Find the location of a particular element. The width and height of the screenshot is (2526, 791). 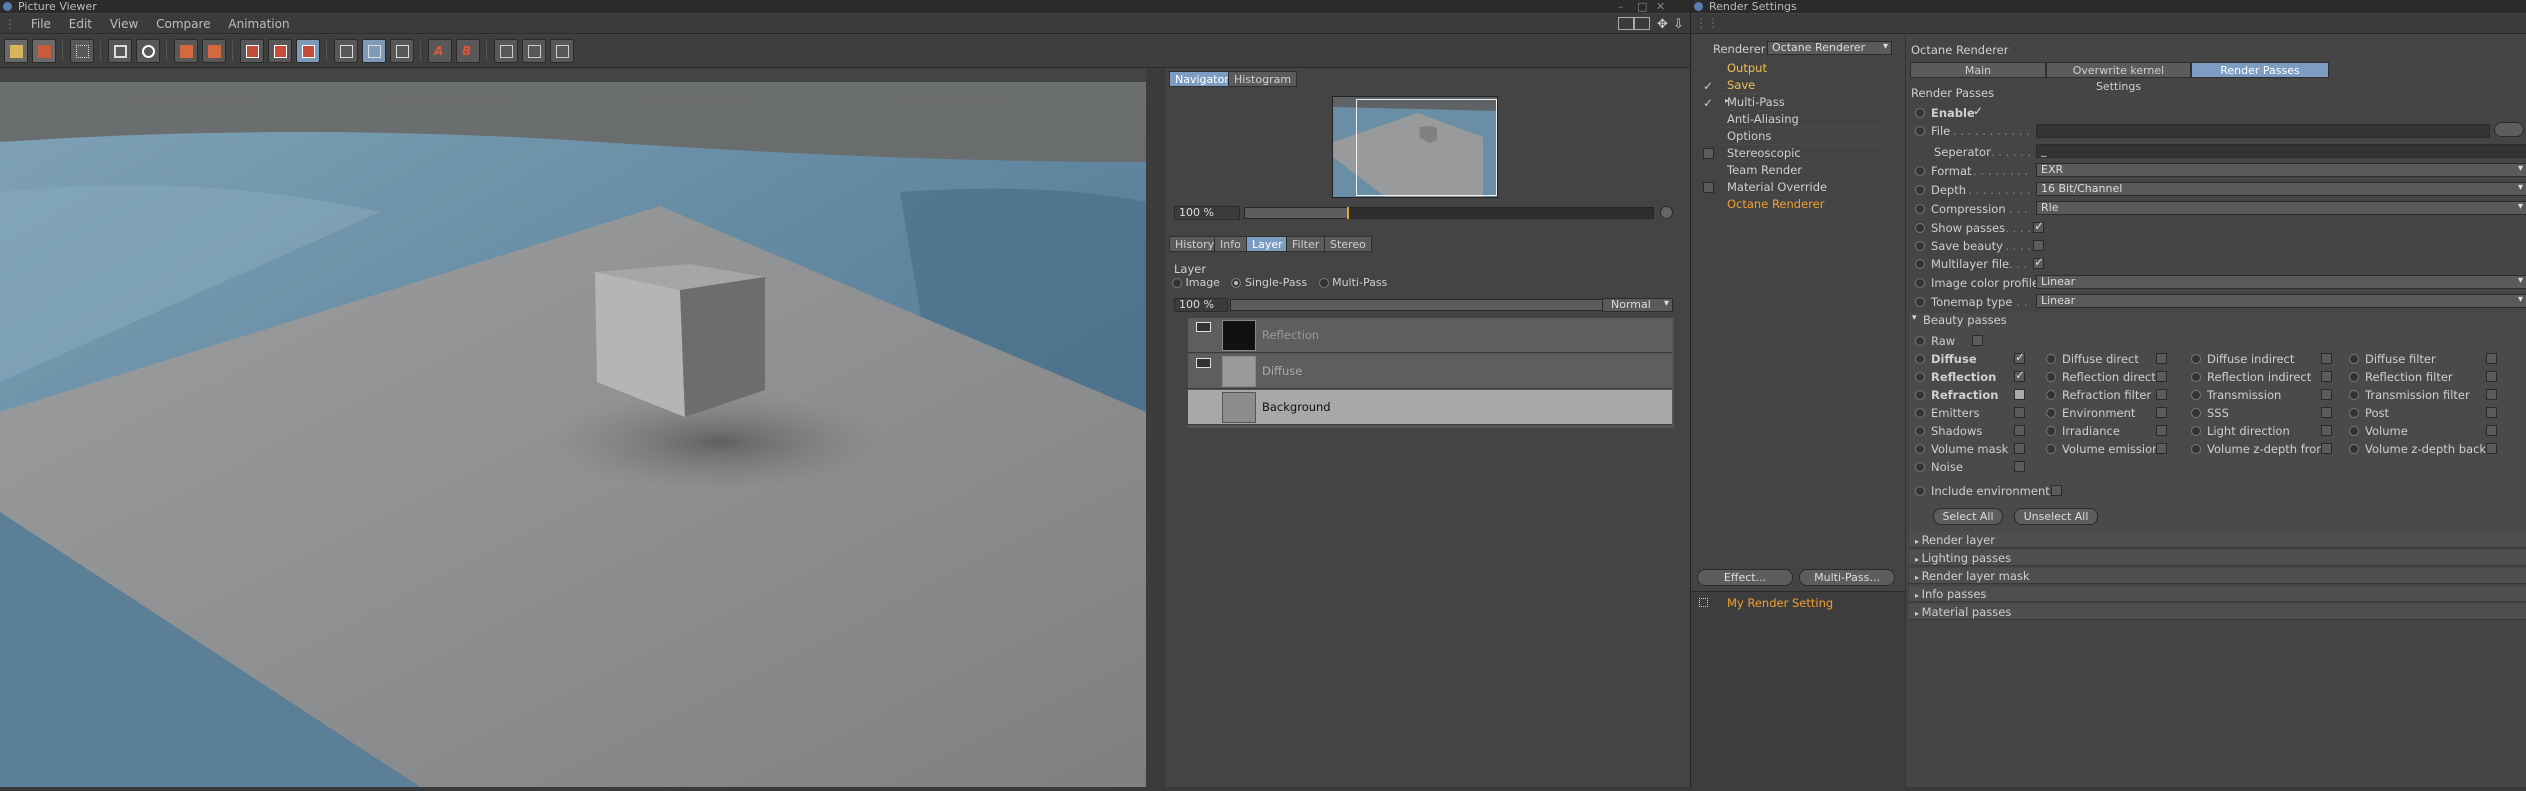

sss-checkbox is located at coordinates (2326, 412).